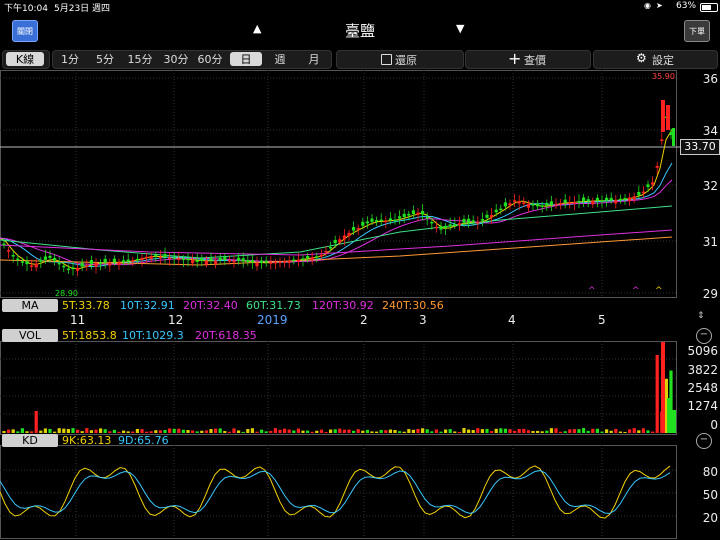 This screenshot has height=540, width=720. I want to click on vol-axis-label: 5096, so click(702, 351).